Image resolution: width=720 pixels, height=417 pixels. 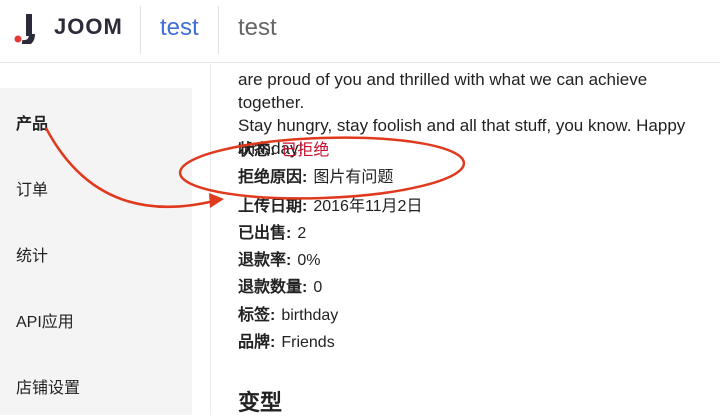 What do you see at coordinates (353, 177) in the screenshot?
I see `field-value: 图片有问题` at bounding box center [353, 177].